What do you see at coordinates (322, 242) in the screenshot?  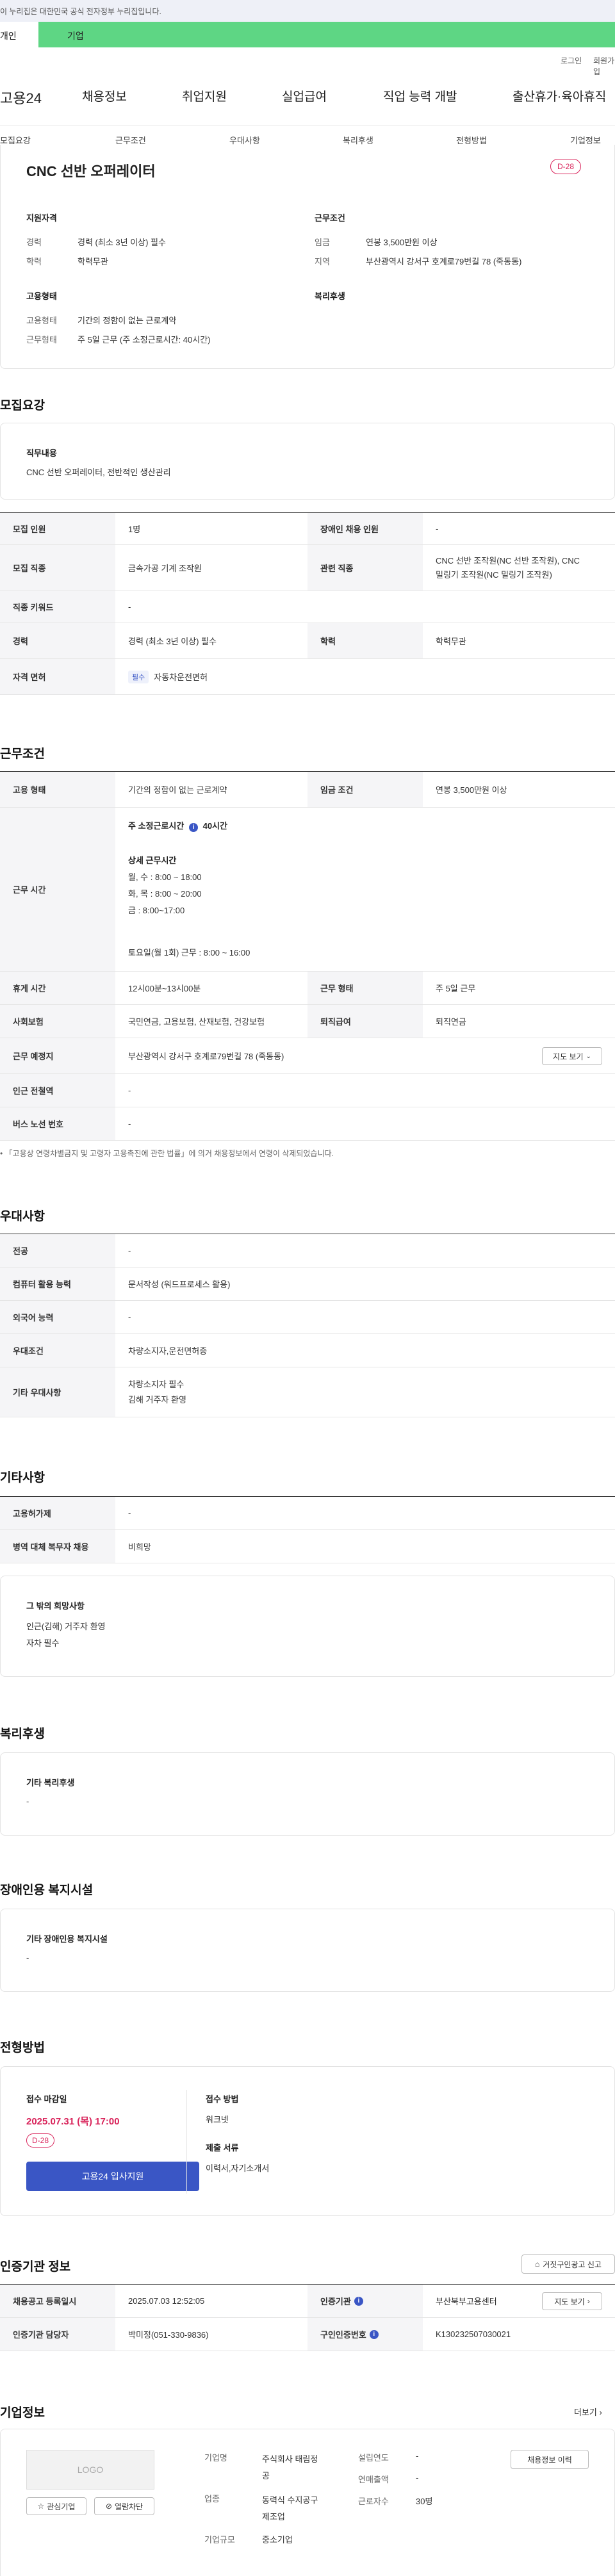 I see `wage-label: 임금` at bounding box center [322, 242].